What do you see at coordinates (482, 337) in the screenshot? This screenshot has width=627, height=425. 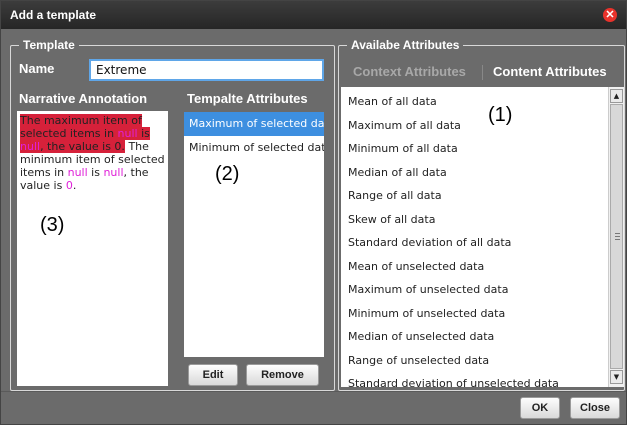 I see `available-attribute-item: Median of unselected data` at bounding box center [482, 337].